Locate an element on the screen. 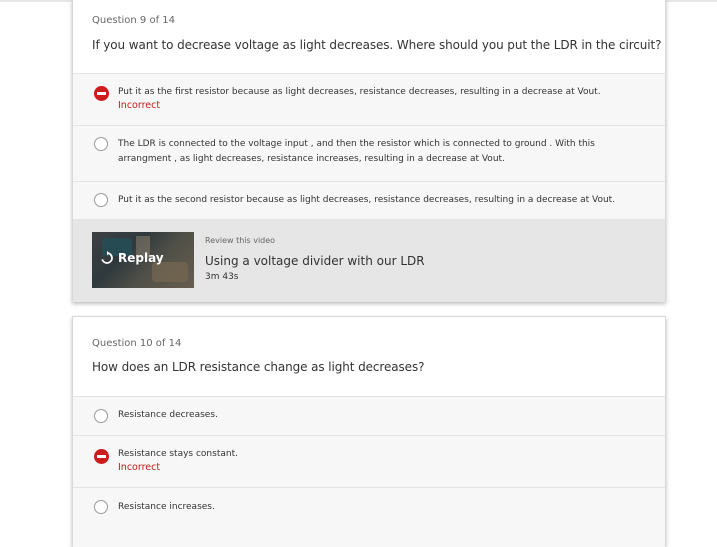  question-number: Question 9 of 14 is located at coordinates (133, 20).